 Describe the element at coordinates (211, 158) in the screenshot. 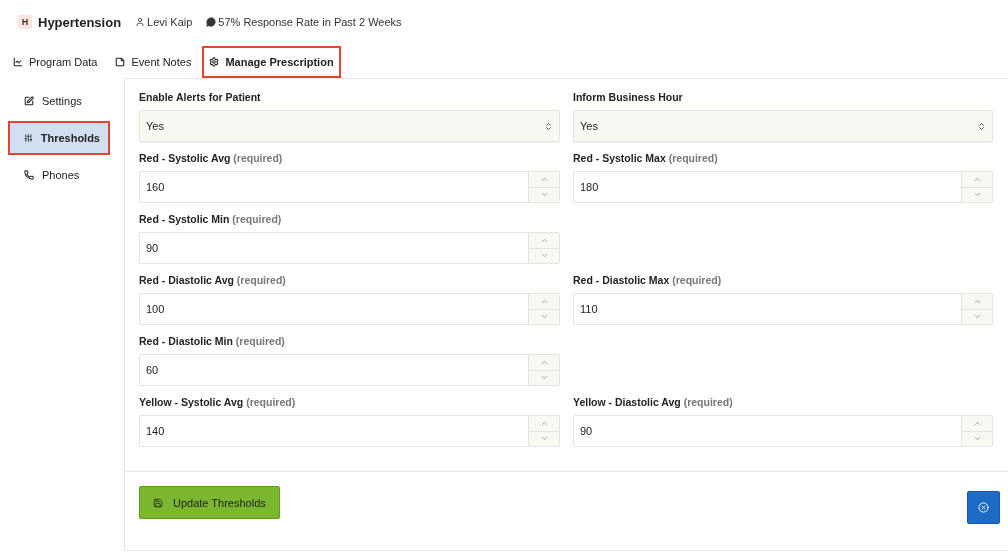

I see `field-label: Red - Systolic Avg (required)` at that location.